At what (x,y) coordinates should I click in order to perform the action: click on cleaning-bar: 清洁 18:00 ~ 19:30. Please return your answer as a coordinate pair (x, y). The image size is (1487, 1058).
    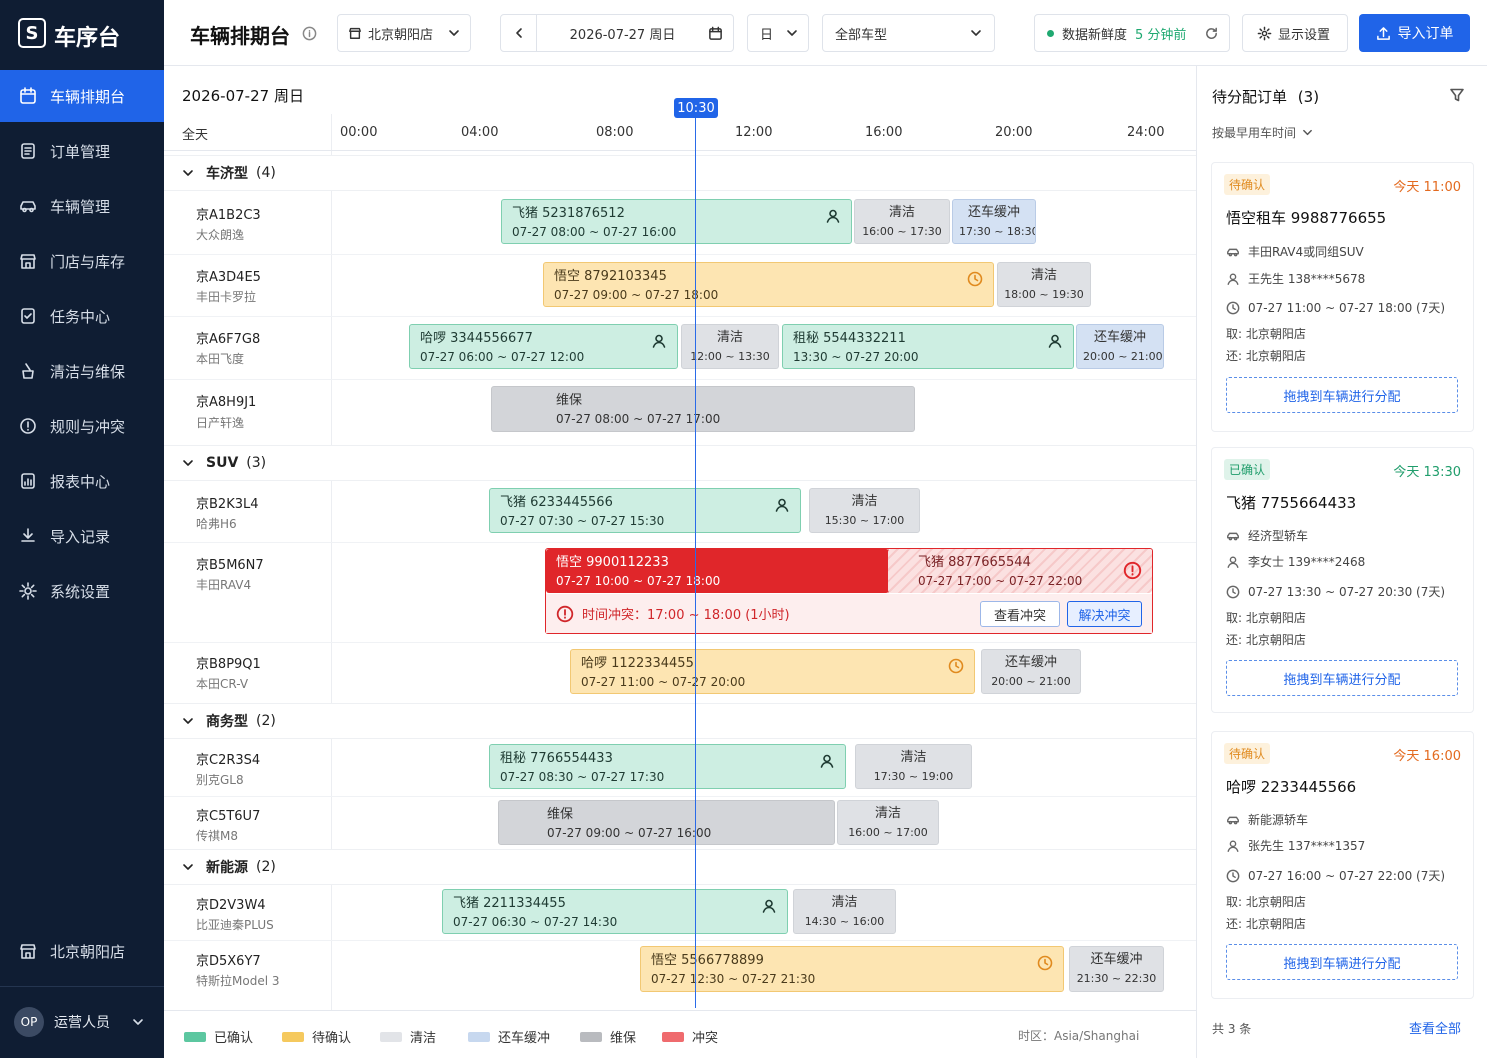
    Looking at the image, I should click on (1044, 284).